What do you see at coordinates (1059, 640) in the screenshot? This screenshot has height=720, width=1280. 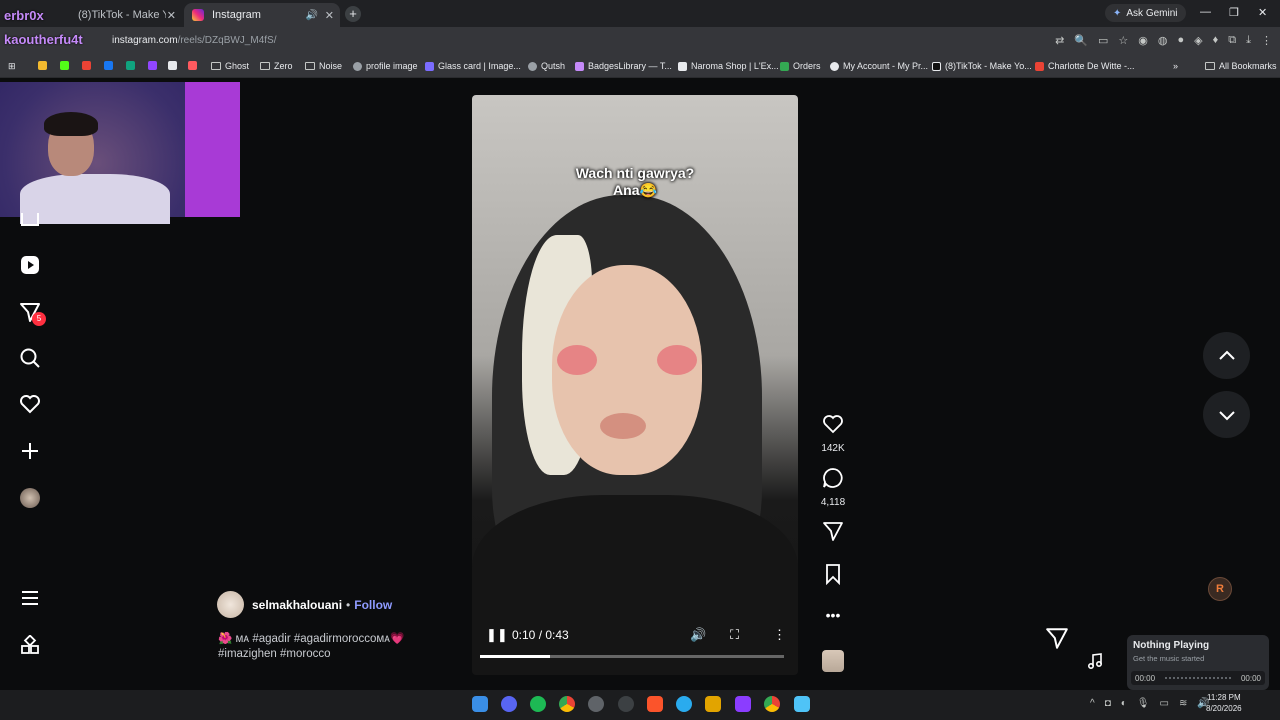 I see `messages-float-icon` at bounding box center [1059, 640].